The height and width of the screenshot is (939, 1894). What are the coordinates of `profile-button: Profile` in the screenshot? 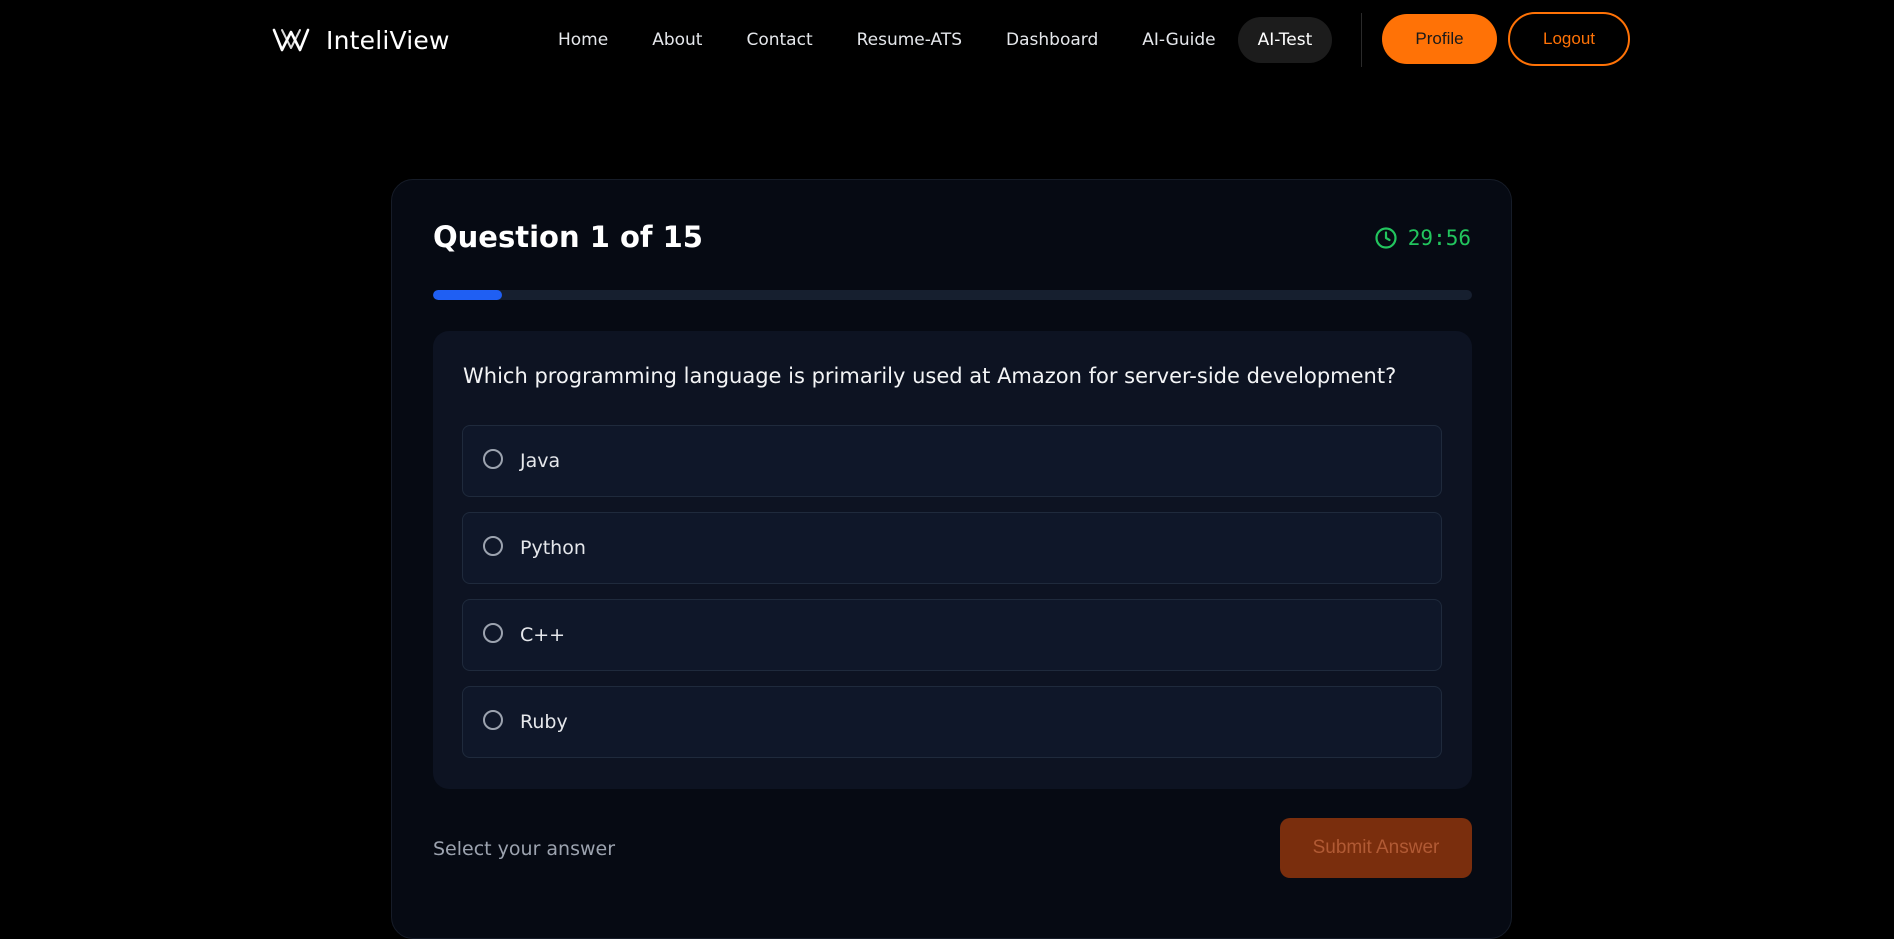 It's located at (1439, 39).